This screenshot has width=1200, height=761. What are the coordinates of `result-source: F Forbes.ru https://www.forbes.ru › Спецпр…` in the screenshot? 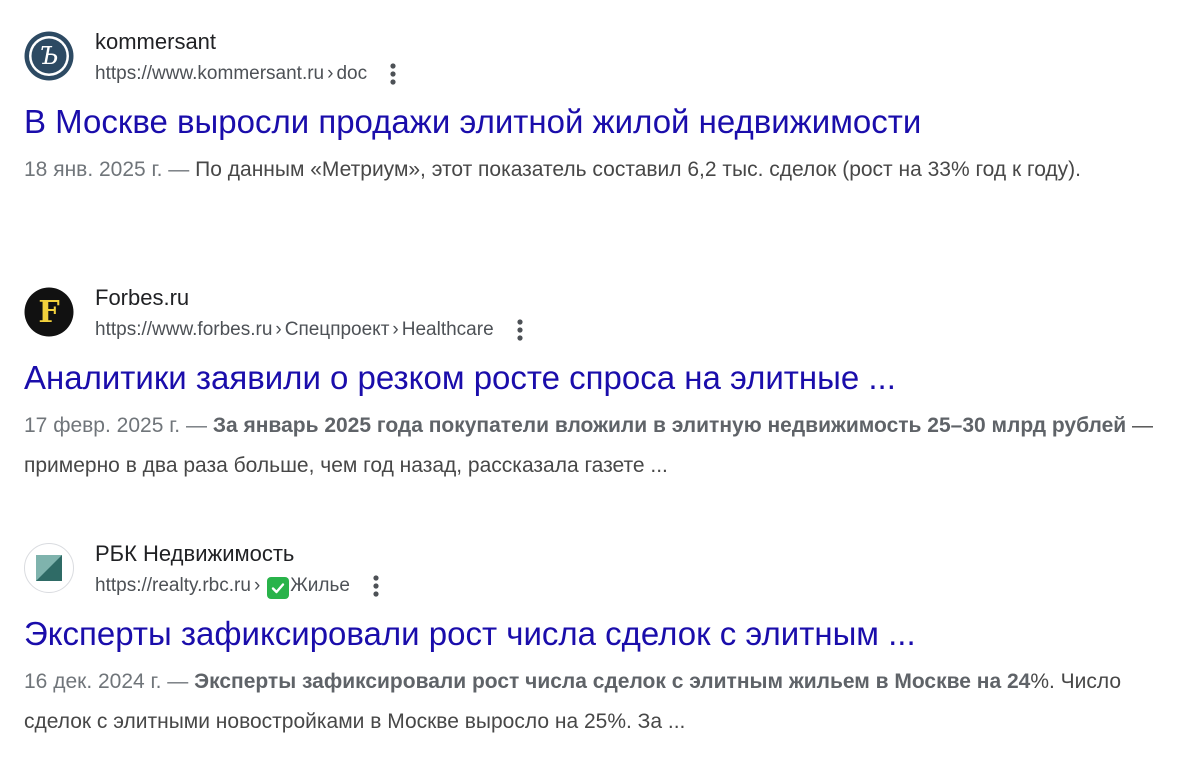 It's located at (604, 316).